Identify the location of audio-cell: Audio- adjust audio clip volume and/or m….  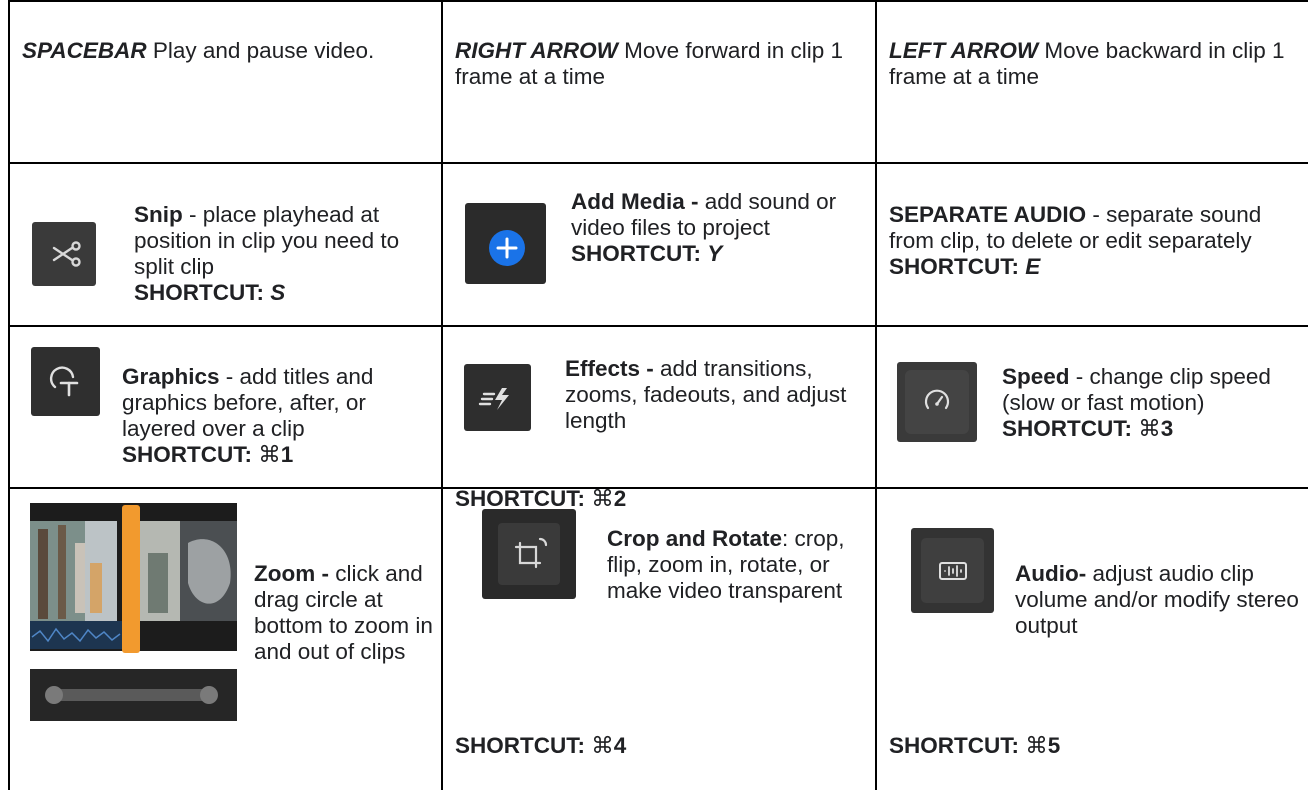
(1160, 587).